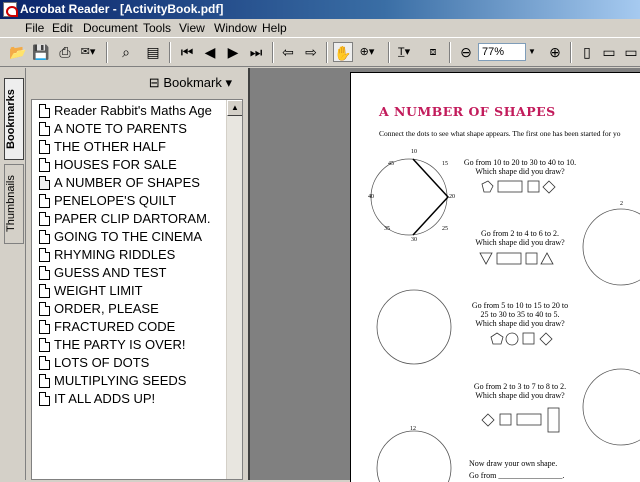 This screenshot has height=482, width=640. Describe the element at coordinates (228, 82) in the screenshot. I see `chevron-down-icon: ▾` at that location.